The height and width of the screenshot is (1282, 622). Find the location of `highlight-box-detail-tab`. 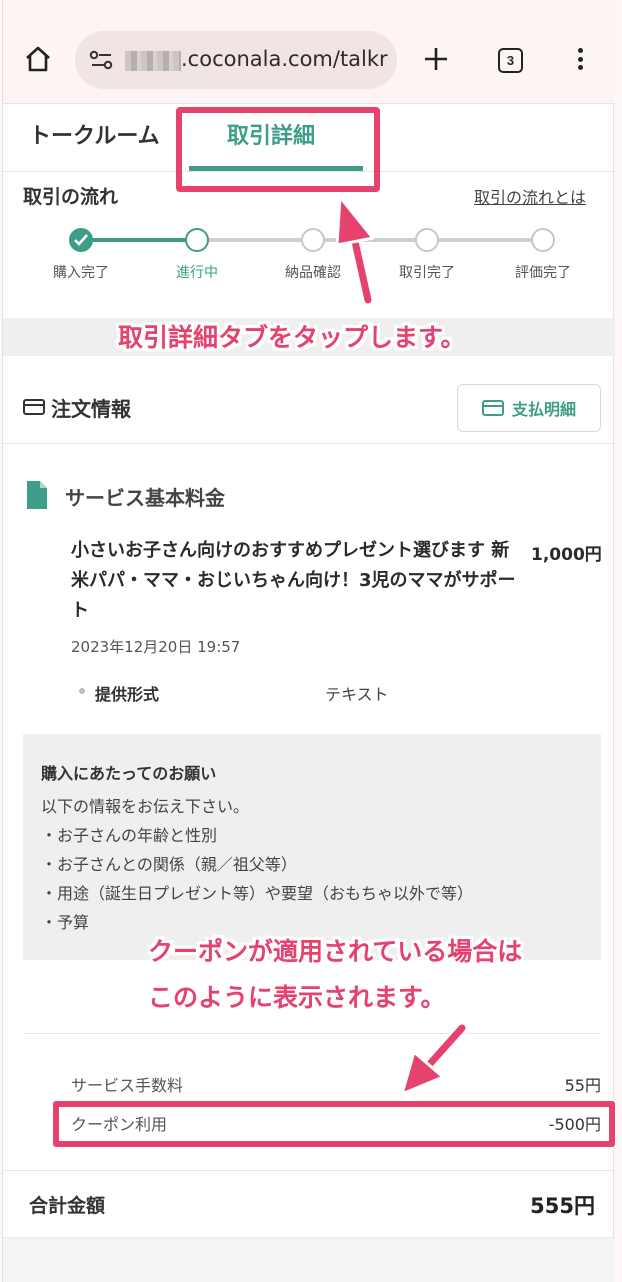

highlight-box-detail-tab is located at coordinates (278, 149).